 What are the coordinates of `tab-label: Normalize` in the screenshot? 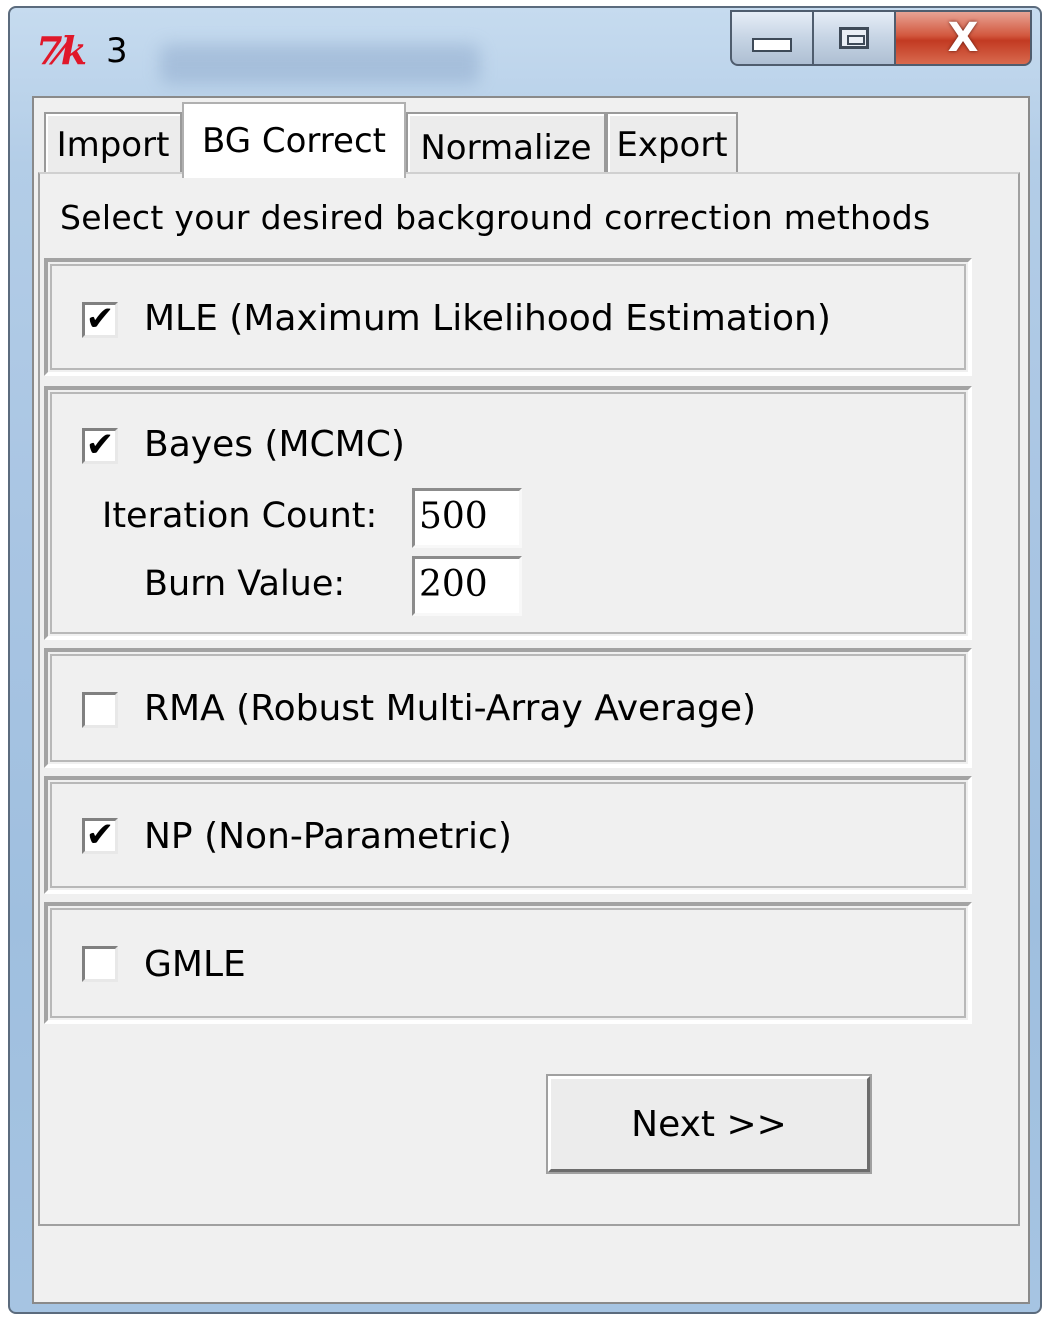 It's located at (506, 148).